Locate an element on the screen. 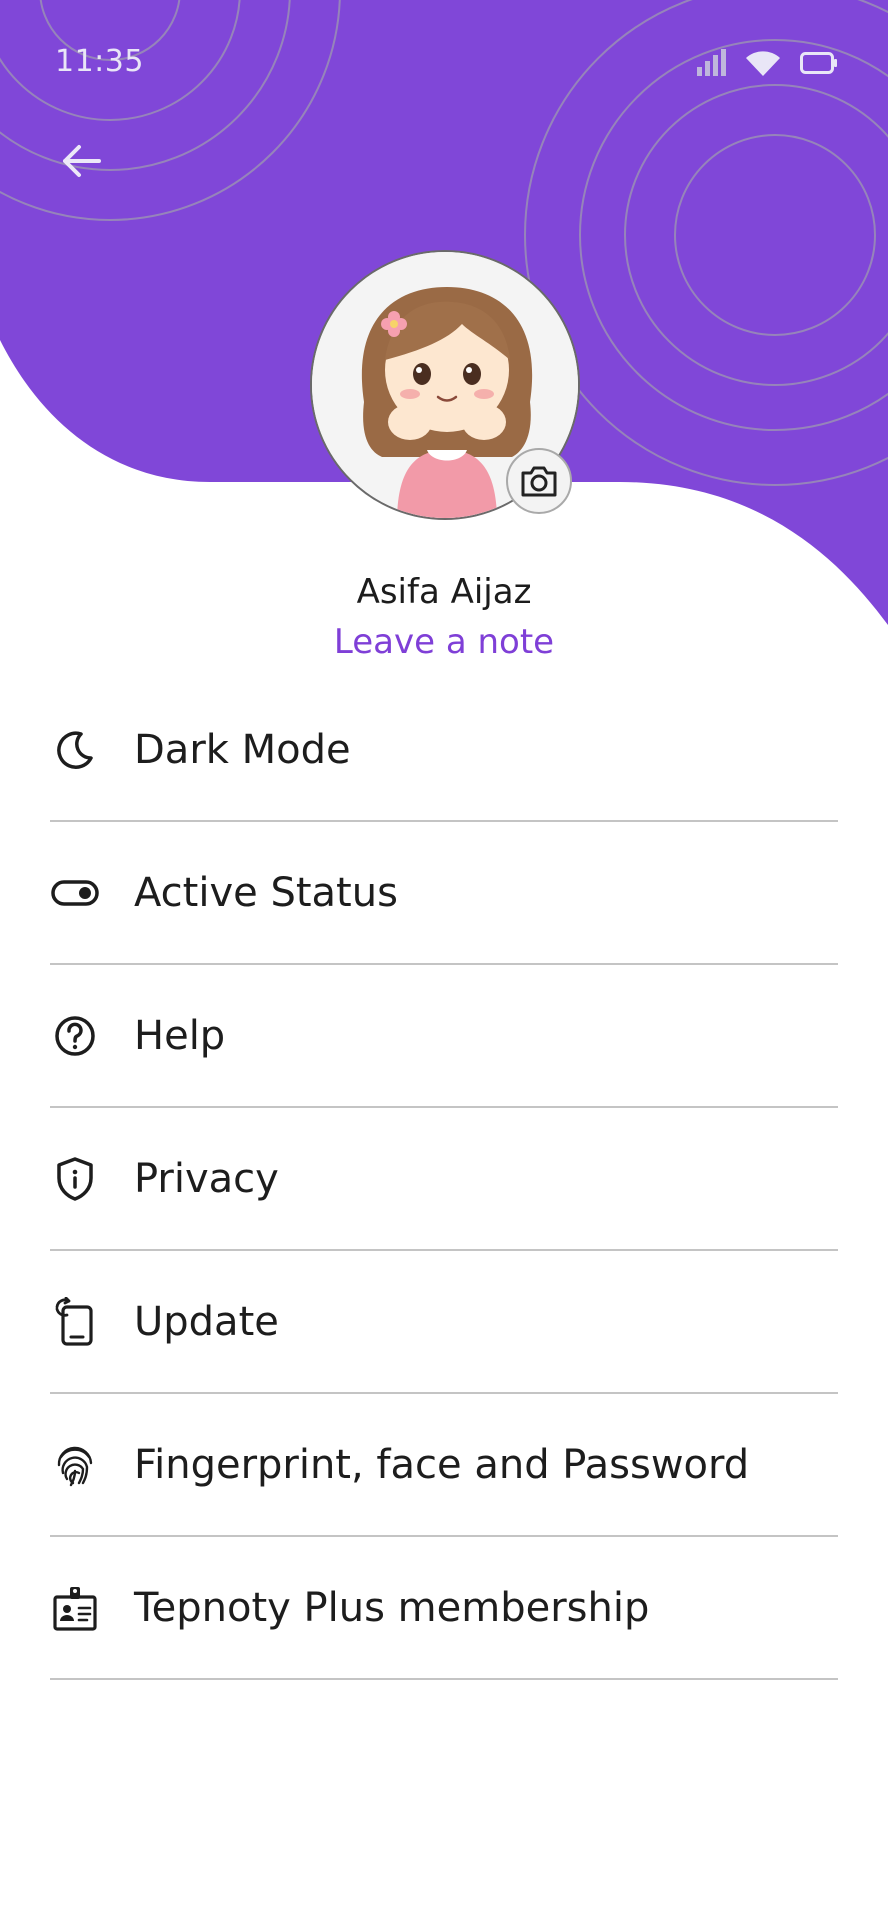 The image size is (888, 1920). menu-item-update: Update is located at coordinates (444, 1323).